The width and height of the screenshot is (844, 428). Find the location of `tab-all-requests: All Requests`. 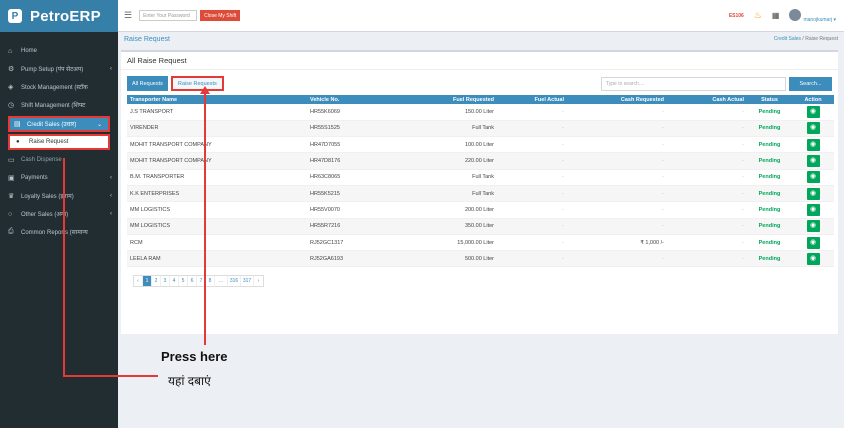

tab-all-requests: All Requests is located at coordinates (147, 83).